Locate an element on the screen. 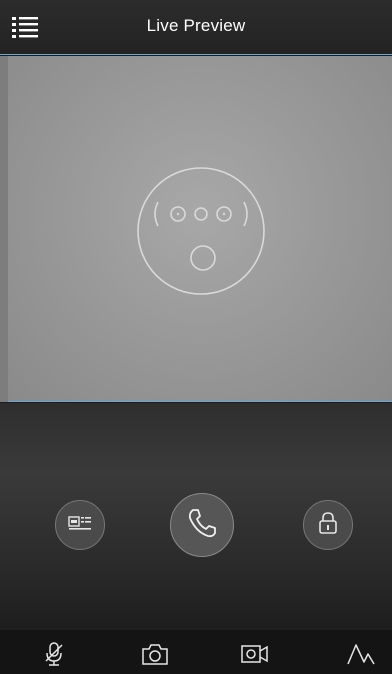  header-bar: Live Preview is located at coordinates (196, 27).